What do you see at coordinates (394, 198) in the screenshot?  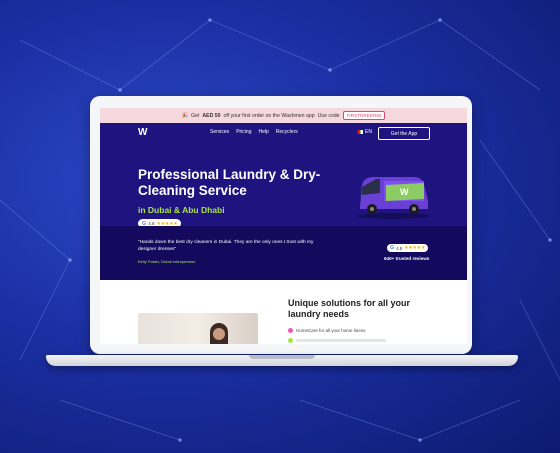 I see `delivery-van-illustration: W` at bounding box center [394, 198].